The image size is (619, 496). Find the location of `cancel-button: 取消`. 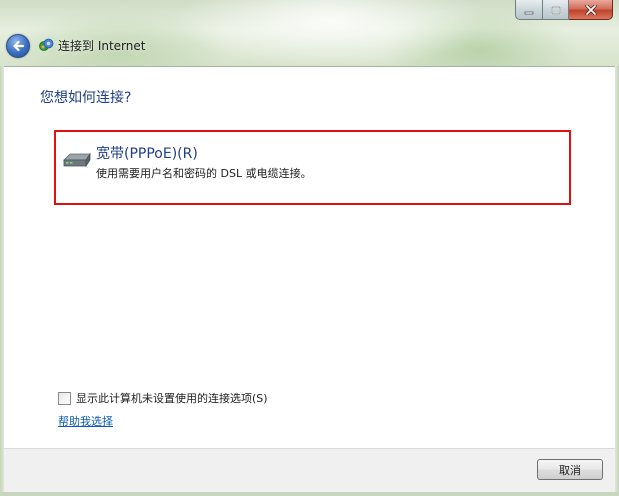

cancel-button: 取消 is located at coordinates (570, 469).